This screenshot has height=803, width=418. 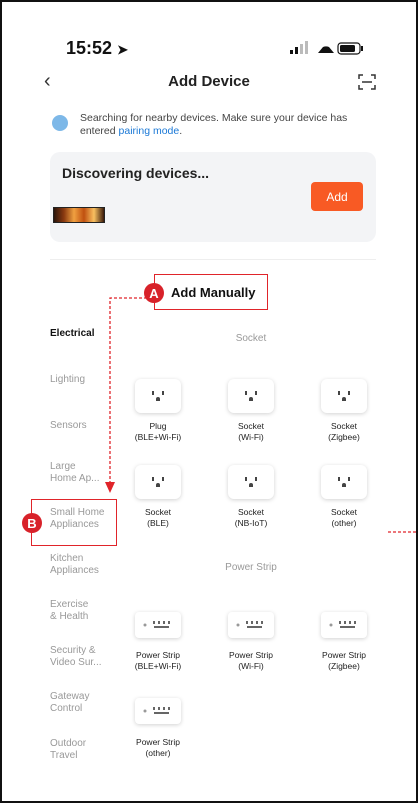 I want to click on section-socket: Socket, so click(x=251, y=338).